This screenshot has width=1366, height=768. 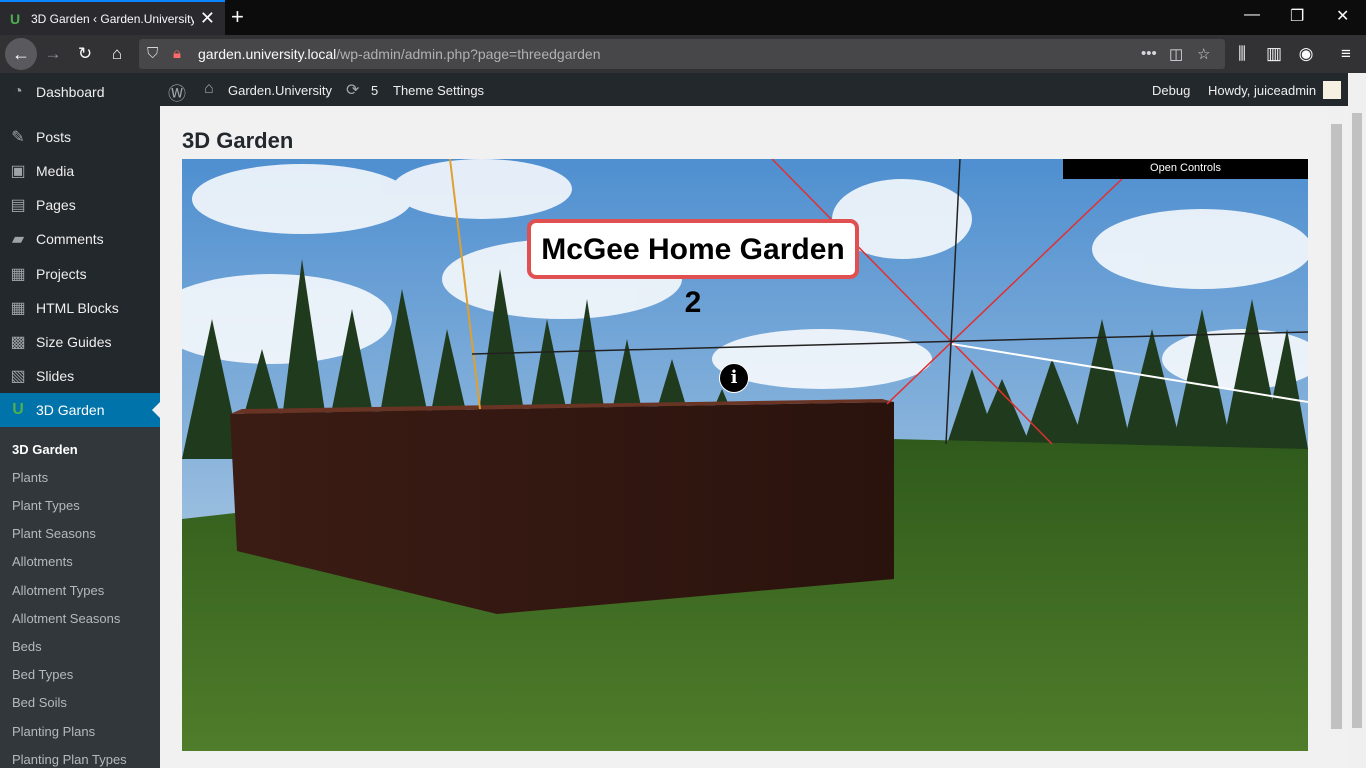 I want to click on sidebar-item-posts: ✎ Posts, so click(x=80, y=137).